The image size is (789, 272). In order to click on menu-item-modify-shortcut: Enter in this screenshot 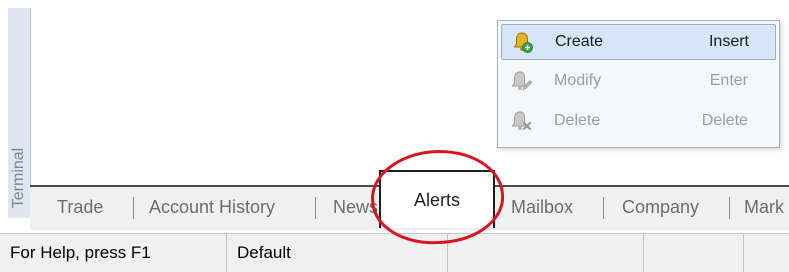, I will do `click(728, 80)`.